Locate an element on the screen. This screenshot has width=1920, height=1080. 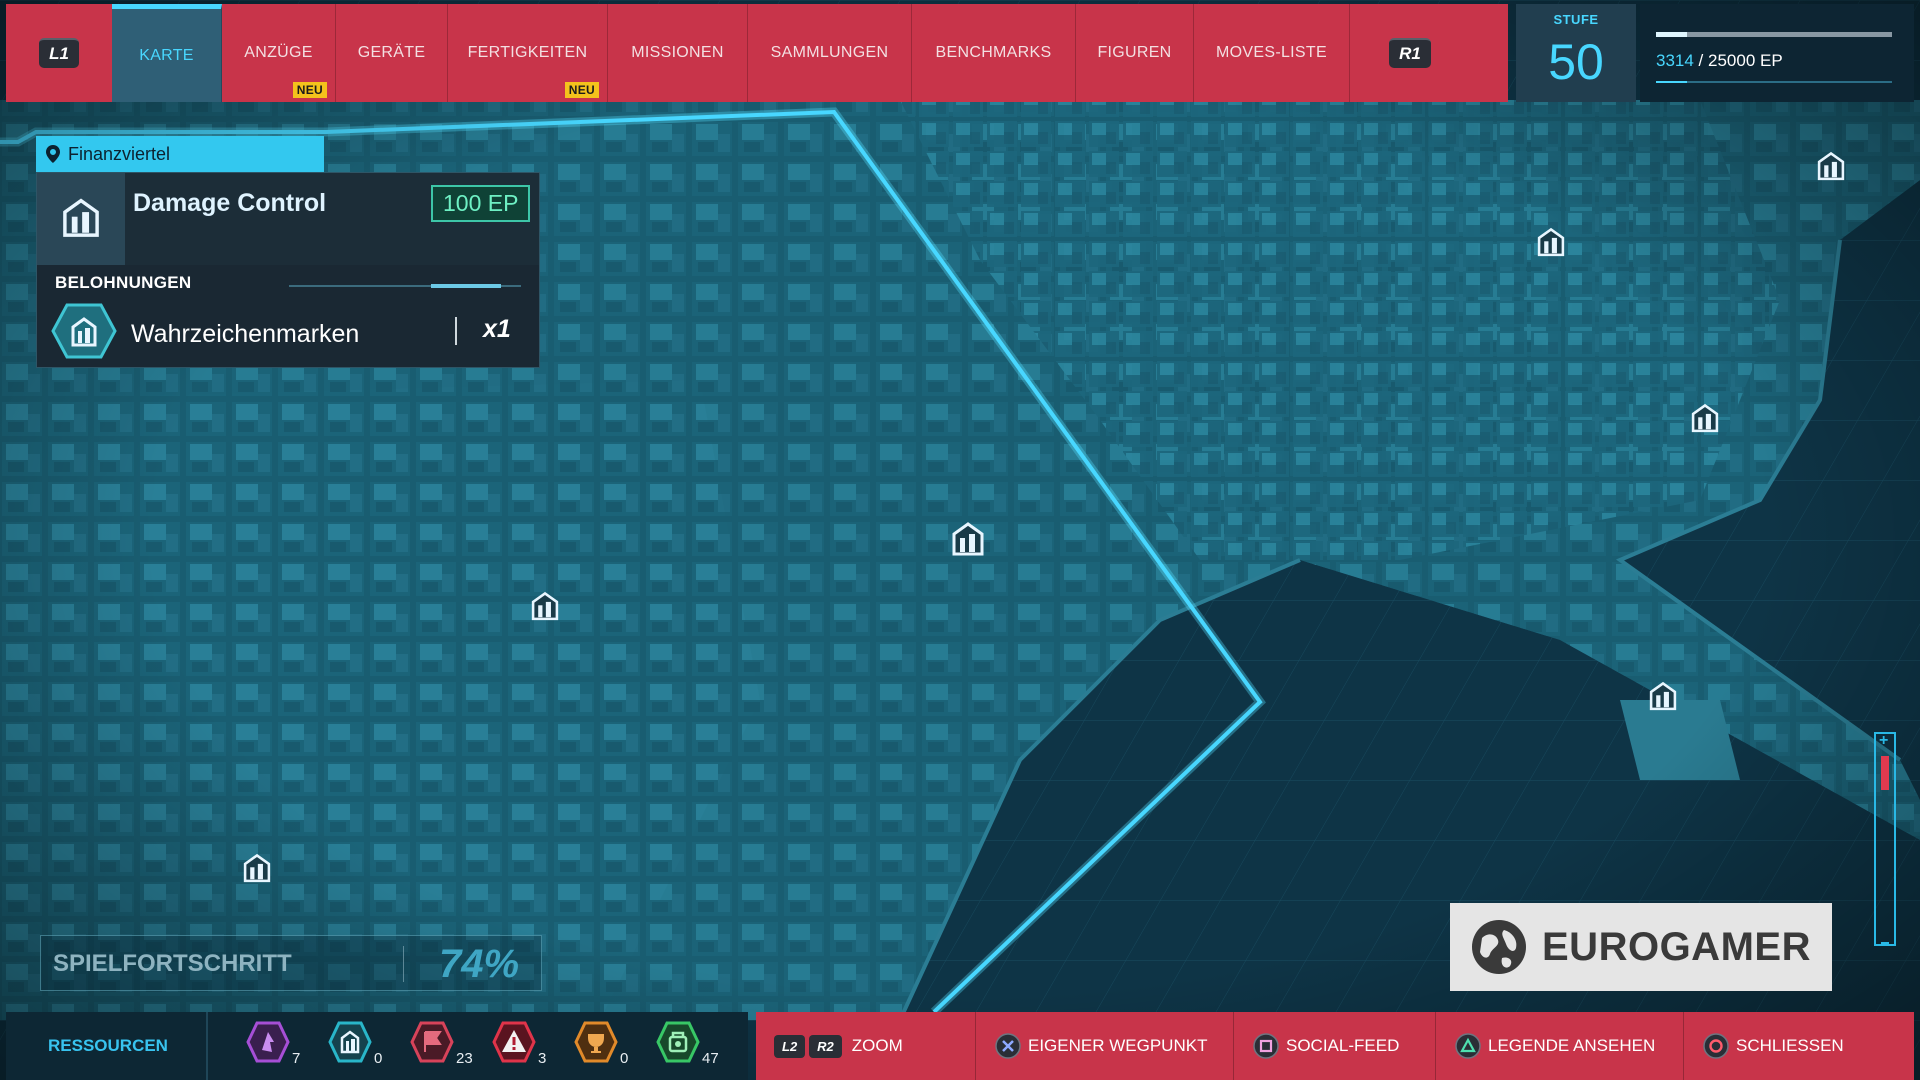
research-token-icon is located at coordinates (268, 1042).